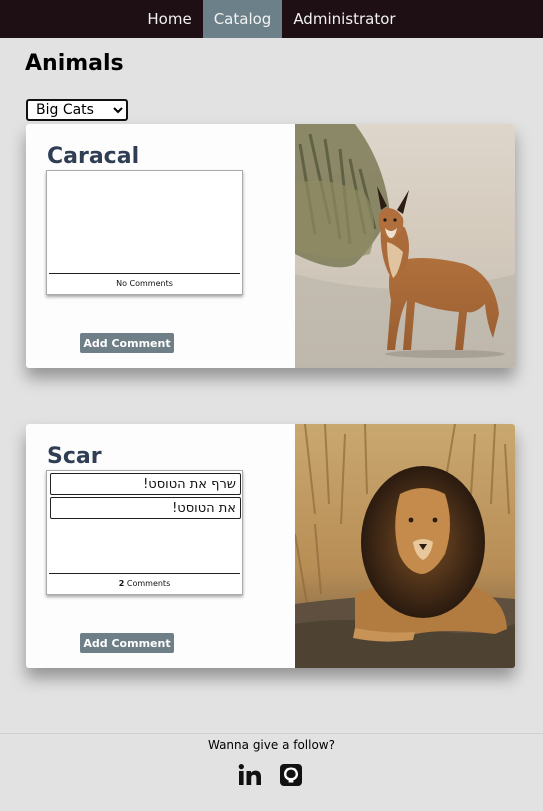  What do you see at coordinates (291, 775) in the screenshot?
I see `github-icon` at bounding box center [291, 775].